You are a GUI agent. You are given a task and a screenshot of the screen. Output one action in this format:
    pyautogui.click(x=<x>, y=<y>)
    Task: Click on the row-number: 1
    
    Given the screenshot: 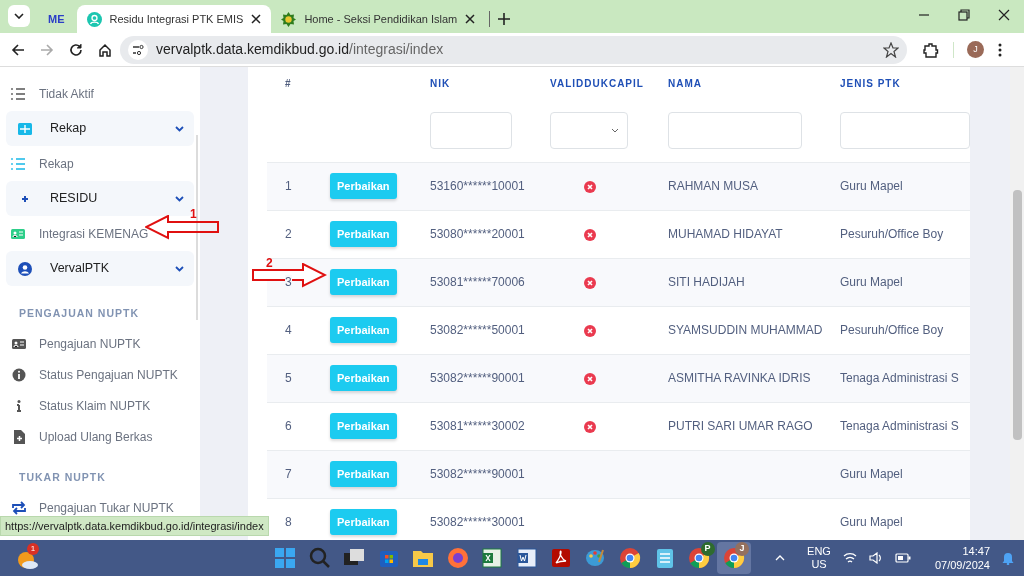 What is the action you would take?
    pyautogui.click(x=288, y=186)
    